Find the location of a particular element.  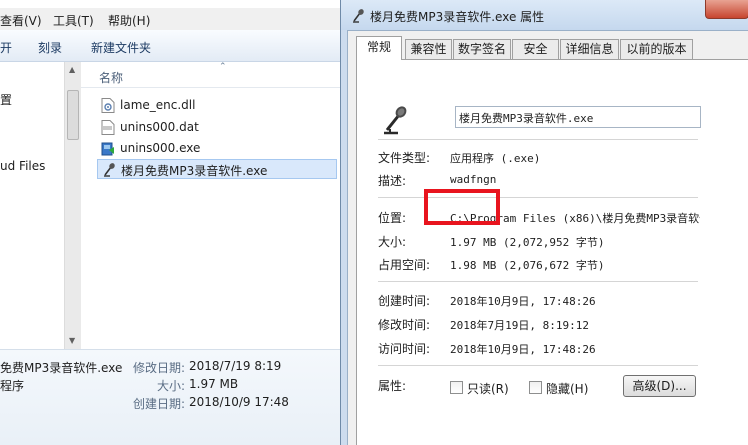

description-label: 描述: is located at coordinates (392, 181).